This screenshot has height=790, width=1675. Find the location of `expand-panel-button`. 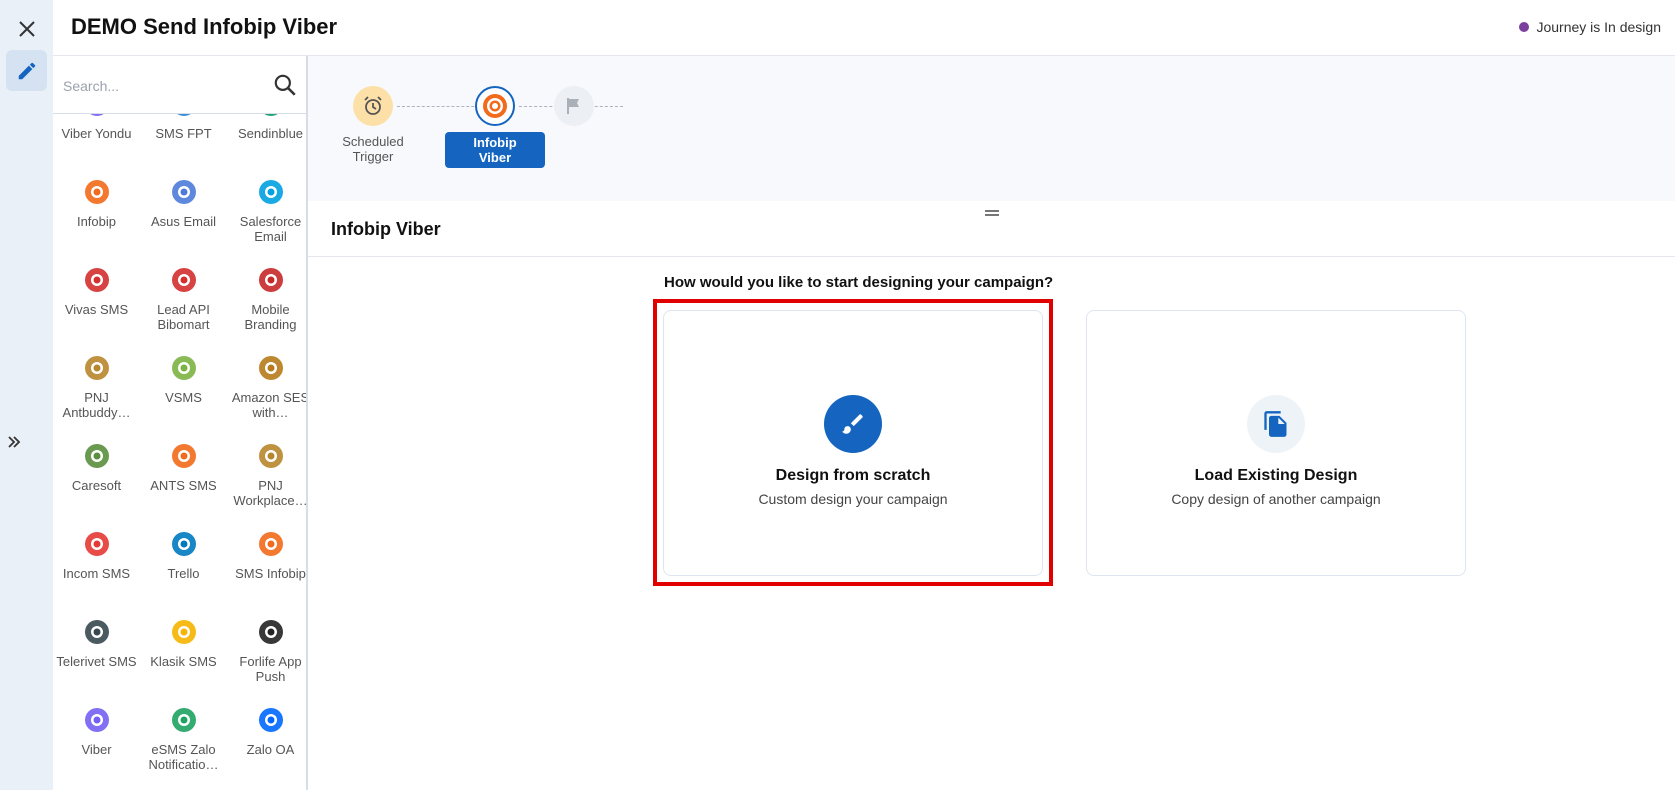

expand-panel-button is located at coordinates (14, 442).